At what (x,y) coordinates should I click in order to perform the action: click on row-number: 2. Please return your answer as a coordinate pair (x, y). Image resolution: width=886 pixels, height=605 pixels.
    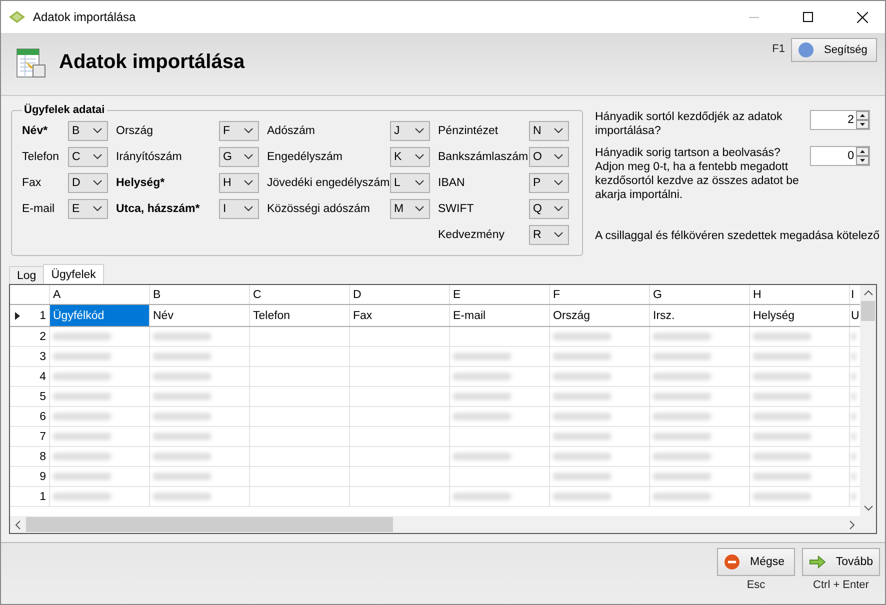
    Looking at the image, I should click on (43, 336).